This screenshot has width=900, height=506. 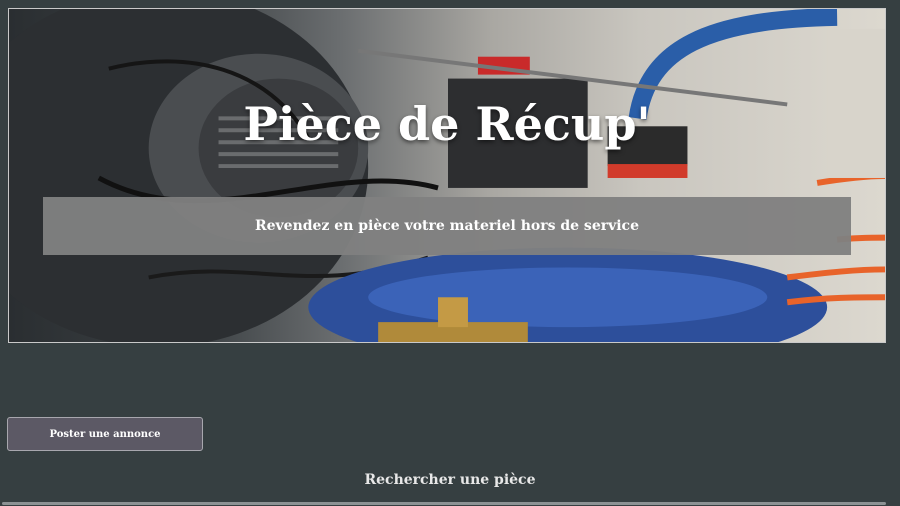 I want to click on post-ad-button: Poster une annonce, so click(x=105, y=434).